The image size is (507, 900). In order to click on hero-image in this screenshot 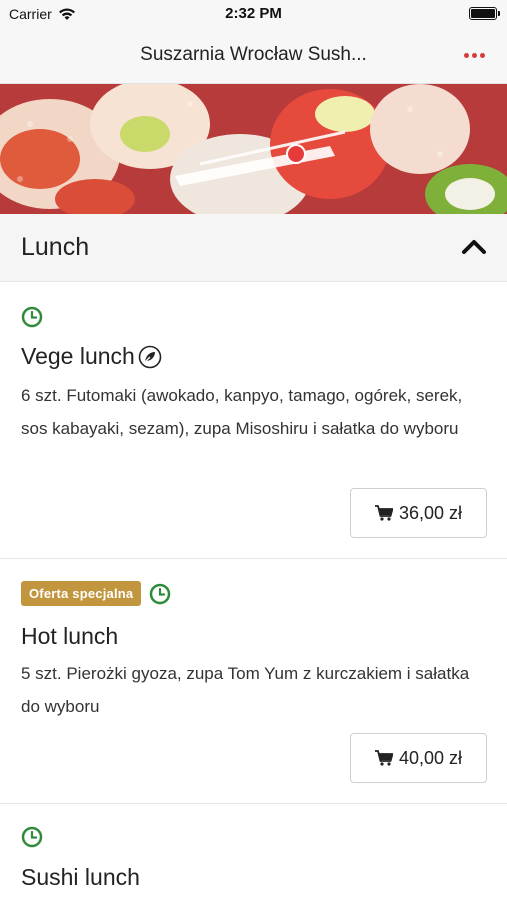, I will do `click(253, 149)`.